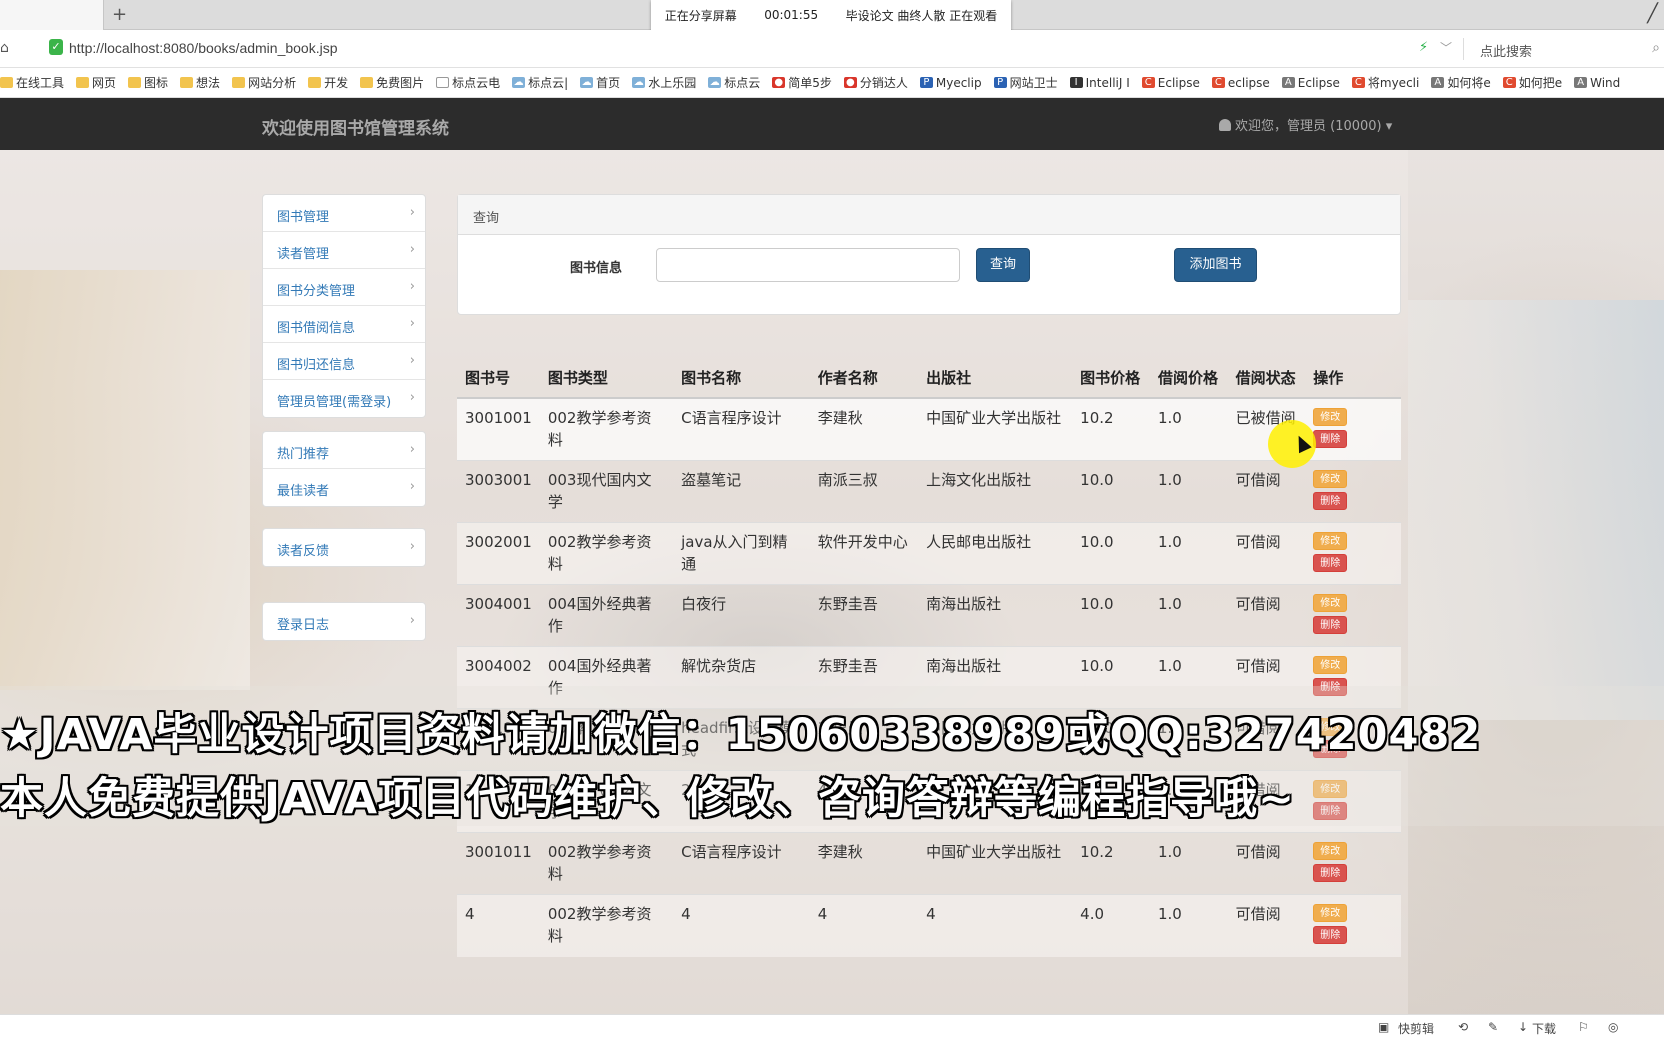 This screenshot has width=1664, height=1040. Describe the element at coordinates (1423, 47) in the screenshot. I see `bolt-icon: ⚡` at that location.